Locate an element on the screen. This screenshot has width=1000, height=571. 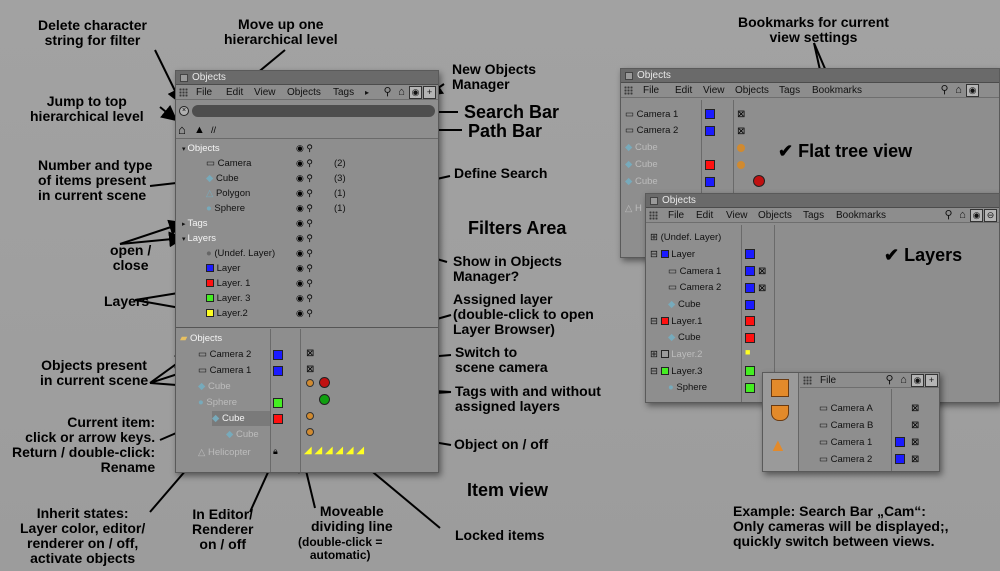
new-manager-icon: ⊖ is located at coordinates (990, 215).